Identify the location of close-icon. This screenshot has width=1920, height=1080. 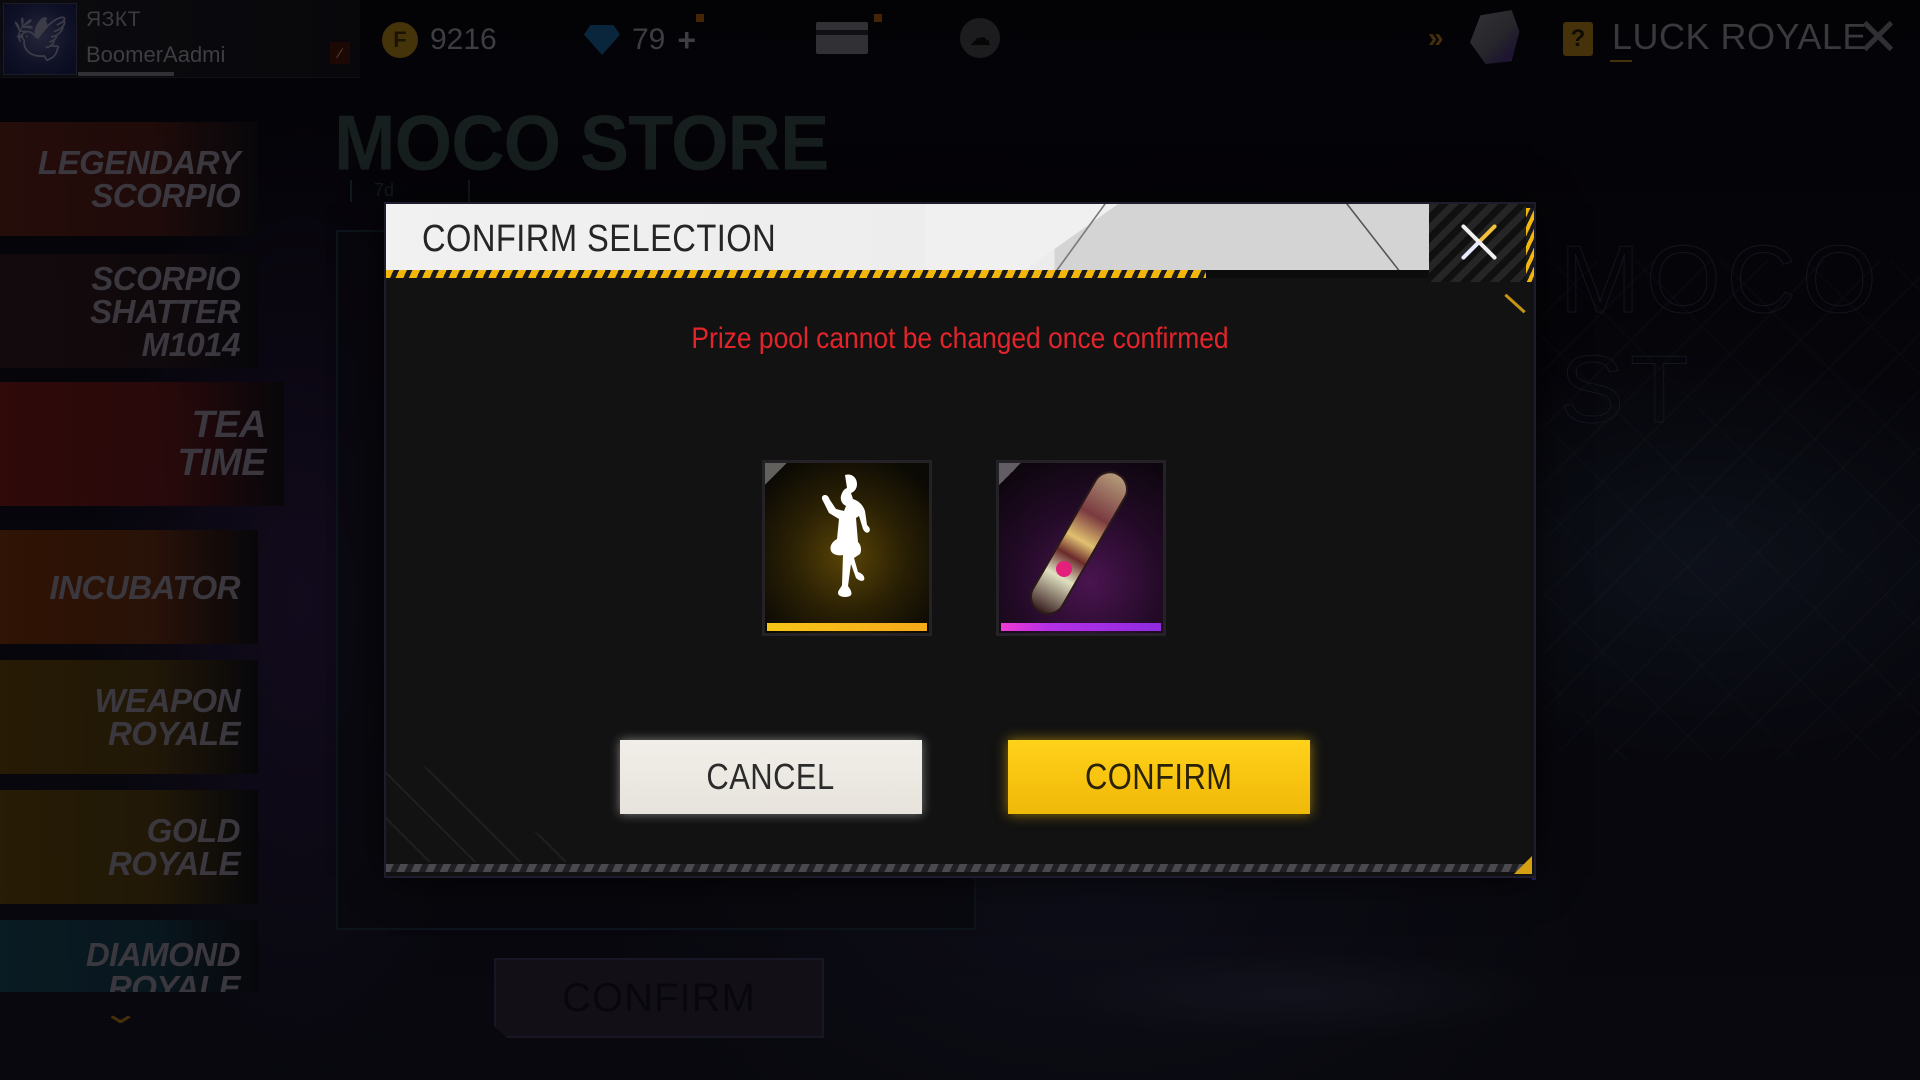
(1479, 242).